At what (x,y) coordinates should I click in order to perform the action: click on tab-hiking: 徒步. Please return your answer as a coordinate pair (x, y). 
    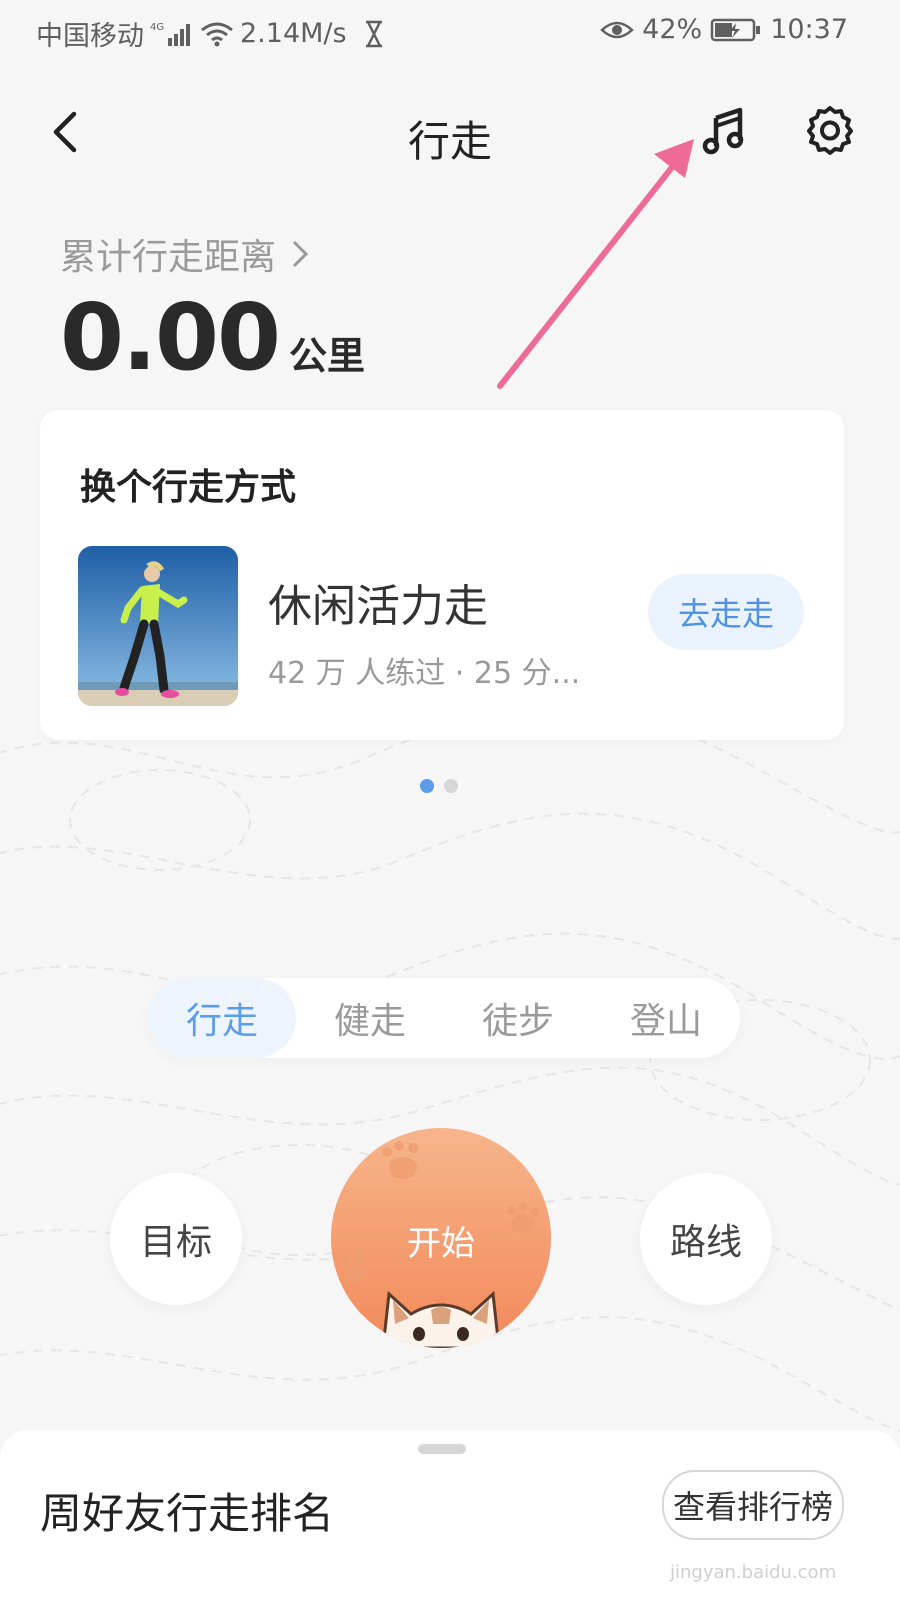
    Looking at the image, I should click on (518, 1018).